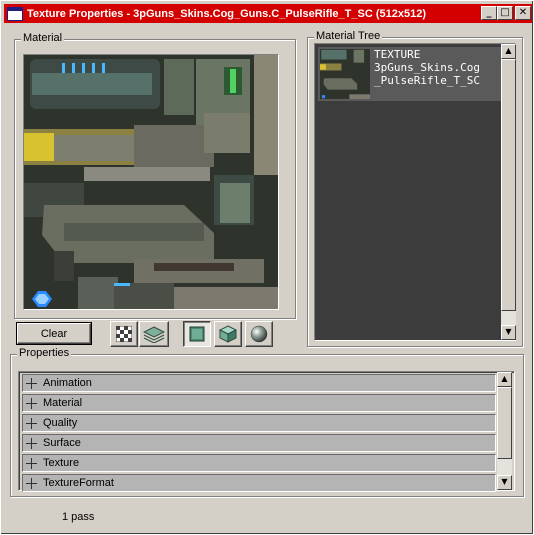 The height and width of the screenshot is (535, 534). I want to click on property-group-label: Surface, so click(62, 443).